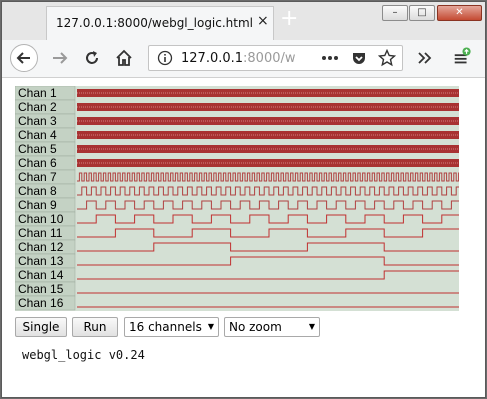 This screenshot has height=399, width=487. I want to click on window-close-button: ✕, so click(459, 13).